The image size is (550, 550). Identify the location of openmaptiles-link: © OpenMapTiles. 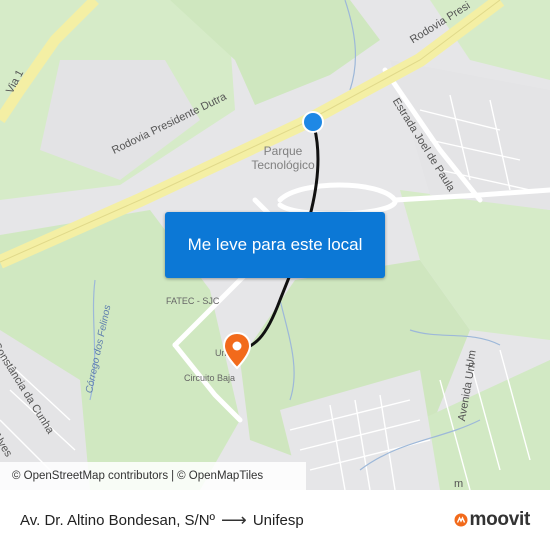
(220, 476).